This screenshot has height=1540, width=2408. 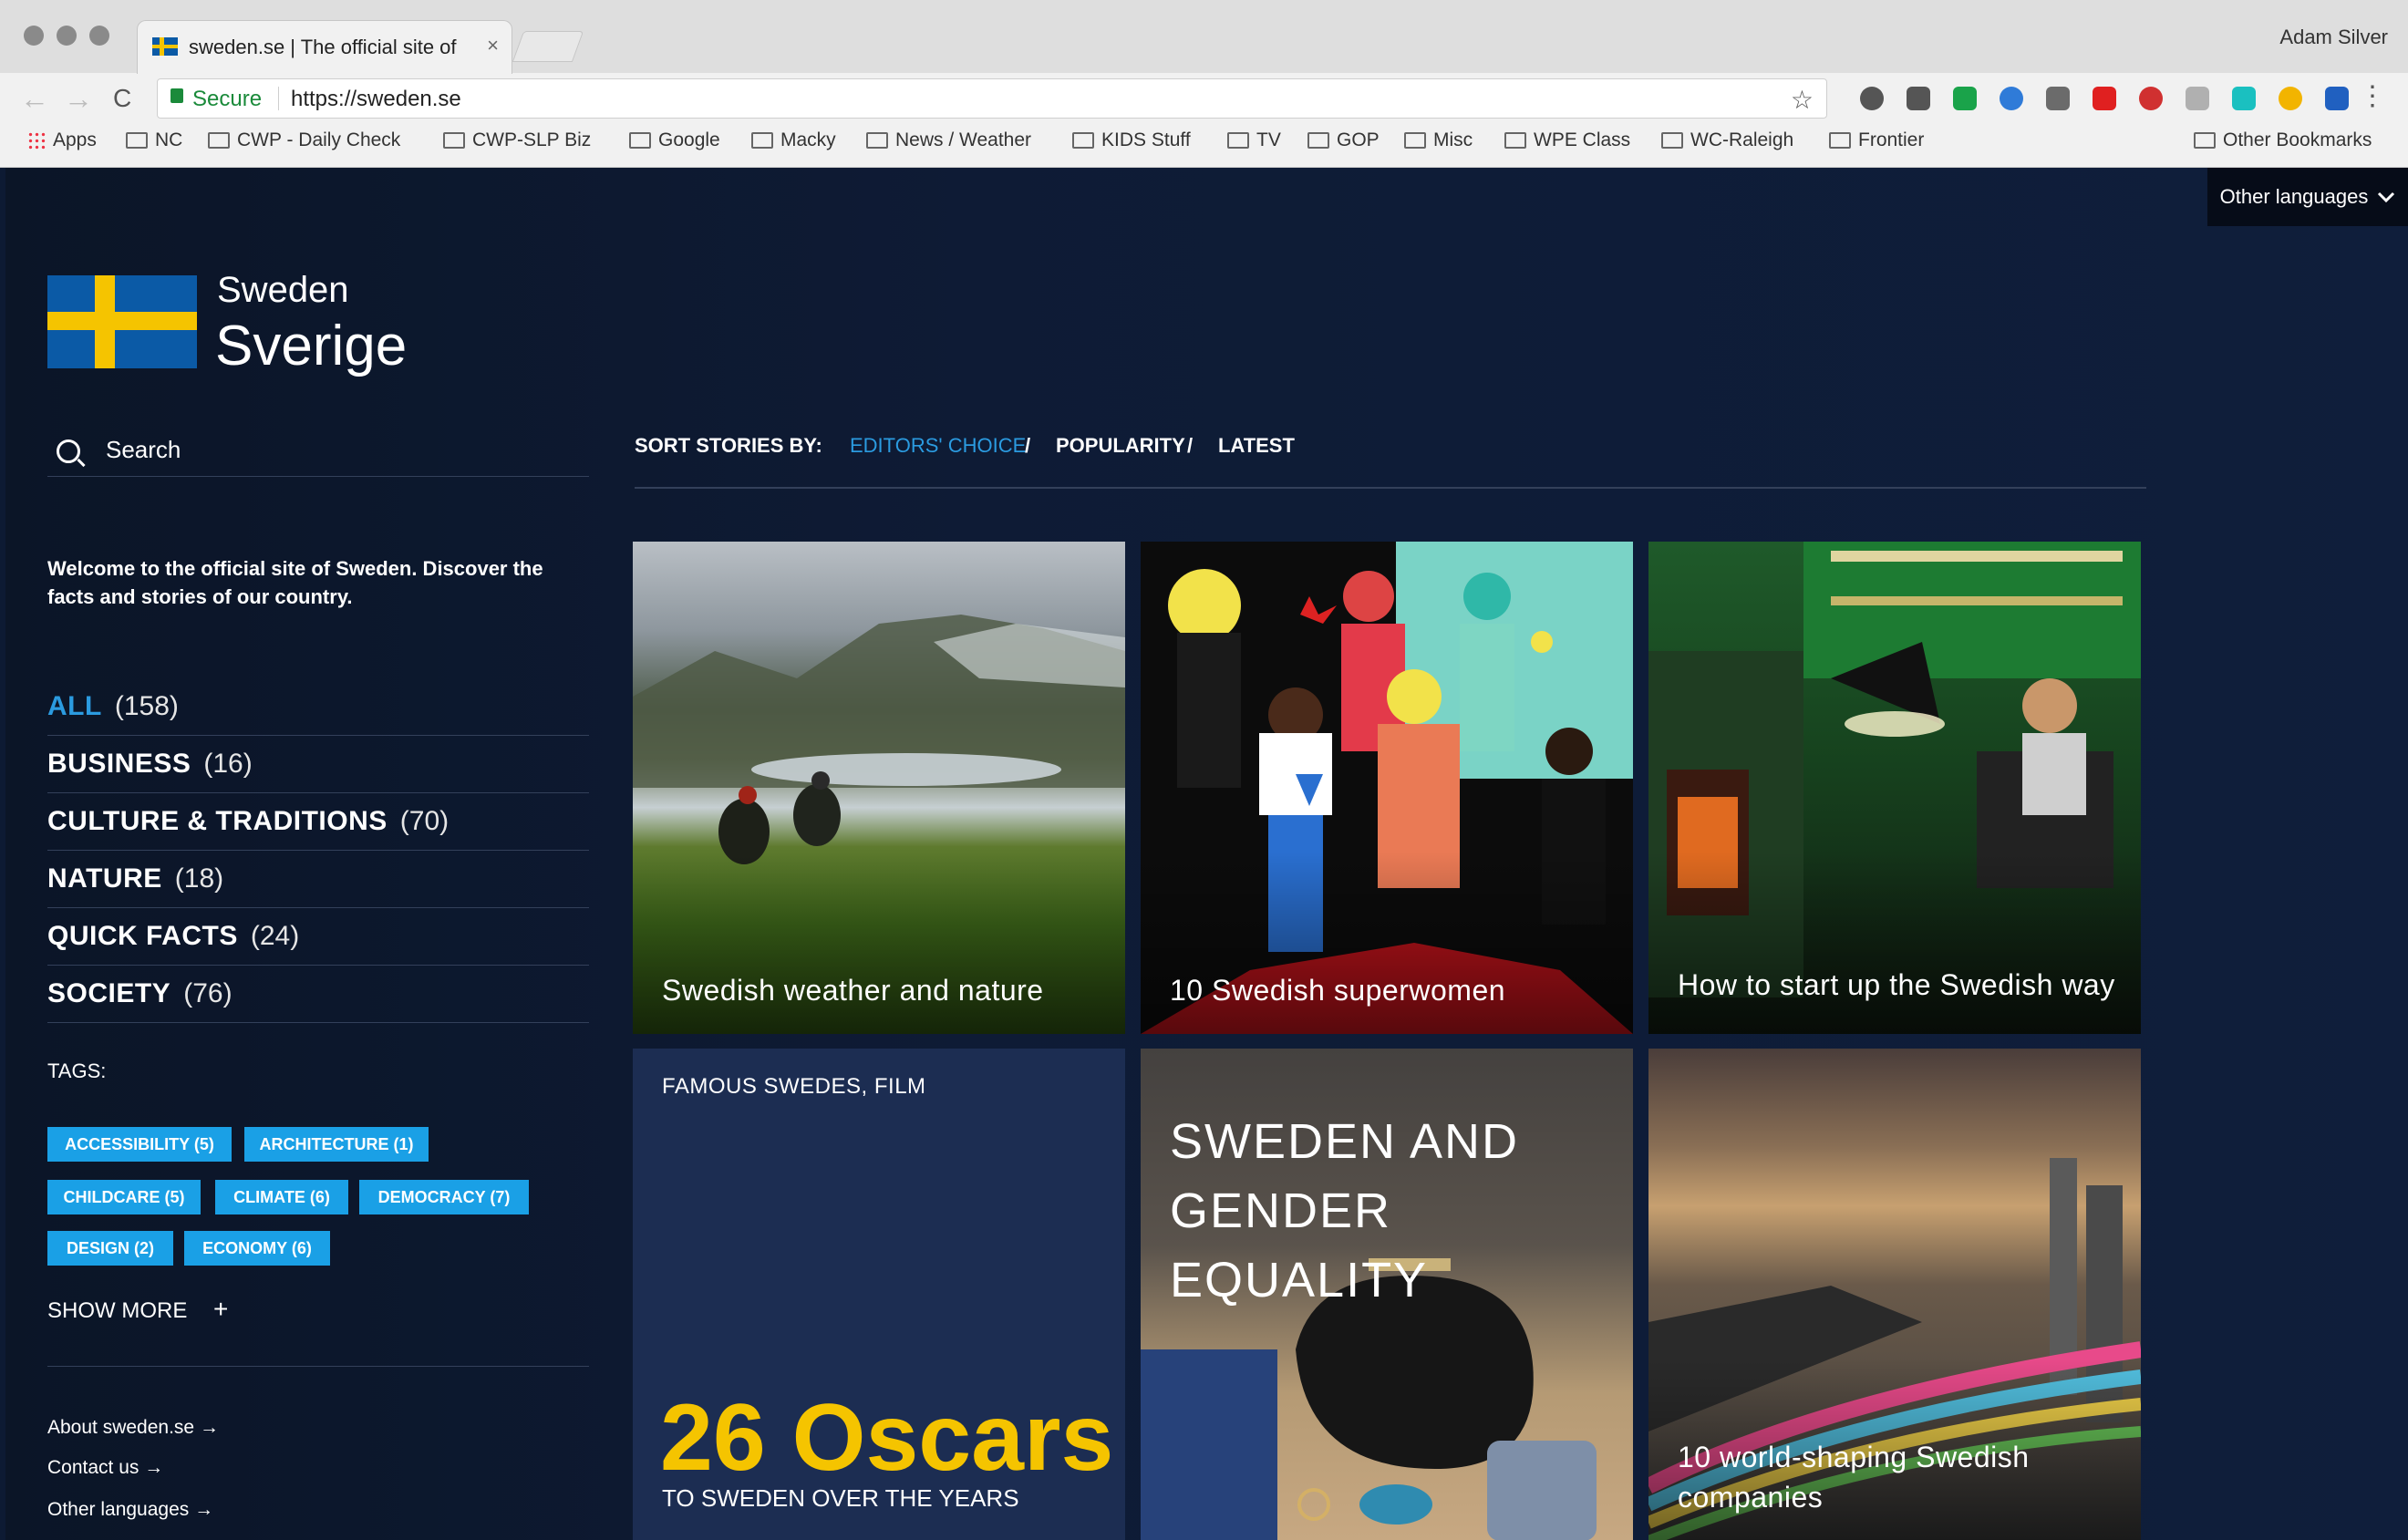 What do you see at coordinates (122, 321) in the screenshot?
I see `sweden-flag-logo` at bounding box center [122, 321].